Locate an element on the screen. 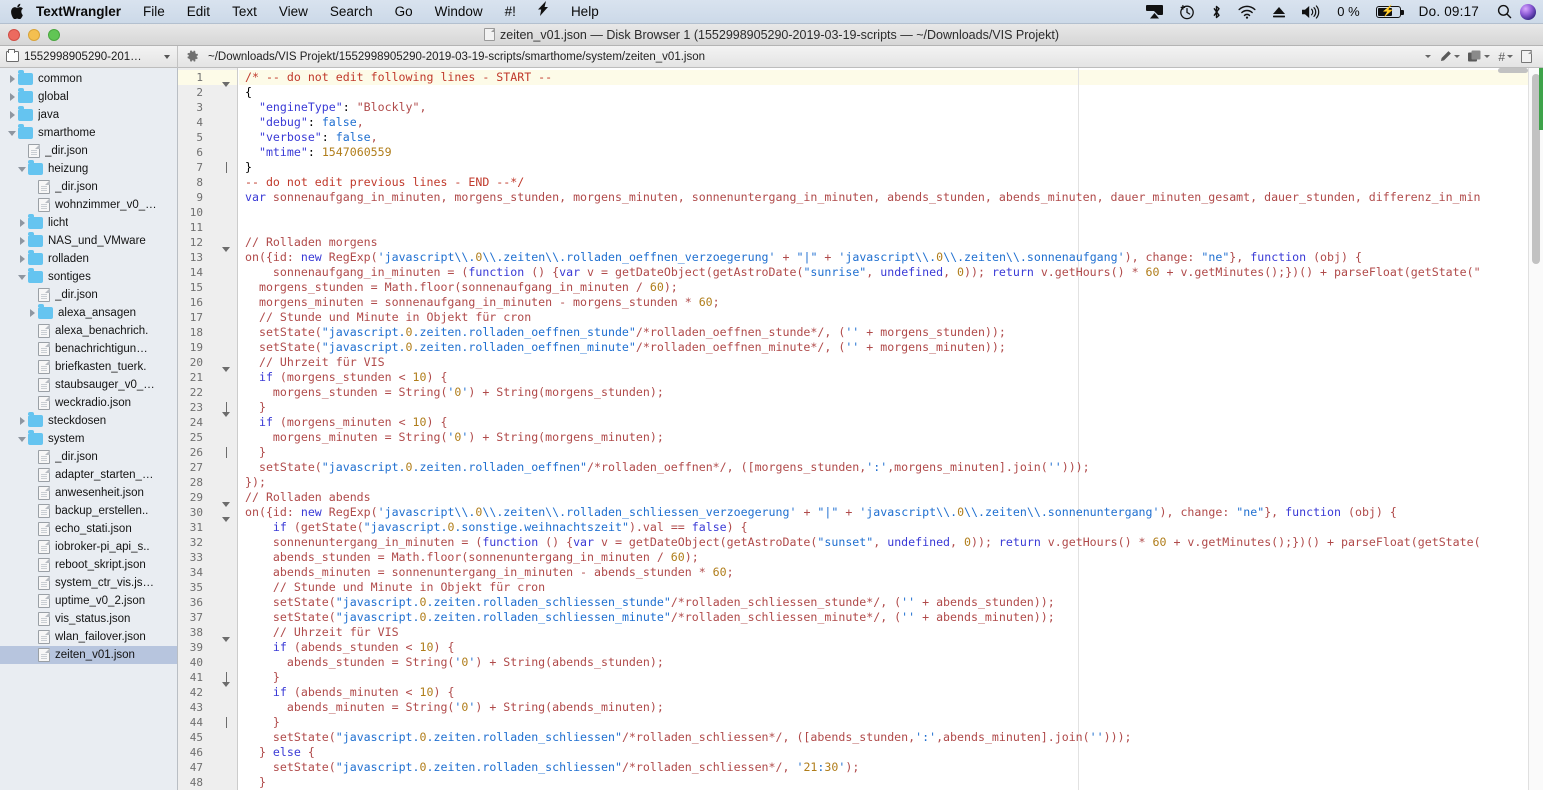  sidebar-item-system: system is located at coordinates (88, 439).